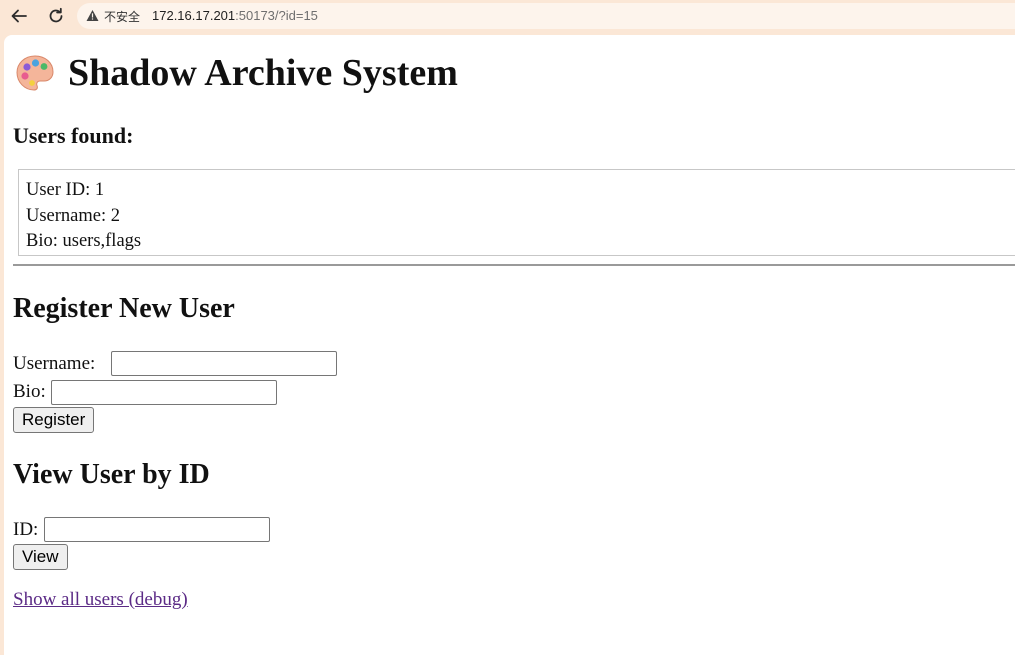 The image size is (1015, 655). Describe the element at coordinates (514, 265) in the screenshot. I see `divider` at that location.